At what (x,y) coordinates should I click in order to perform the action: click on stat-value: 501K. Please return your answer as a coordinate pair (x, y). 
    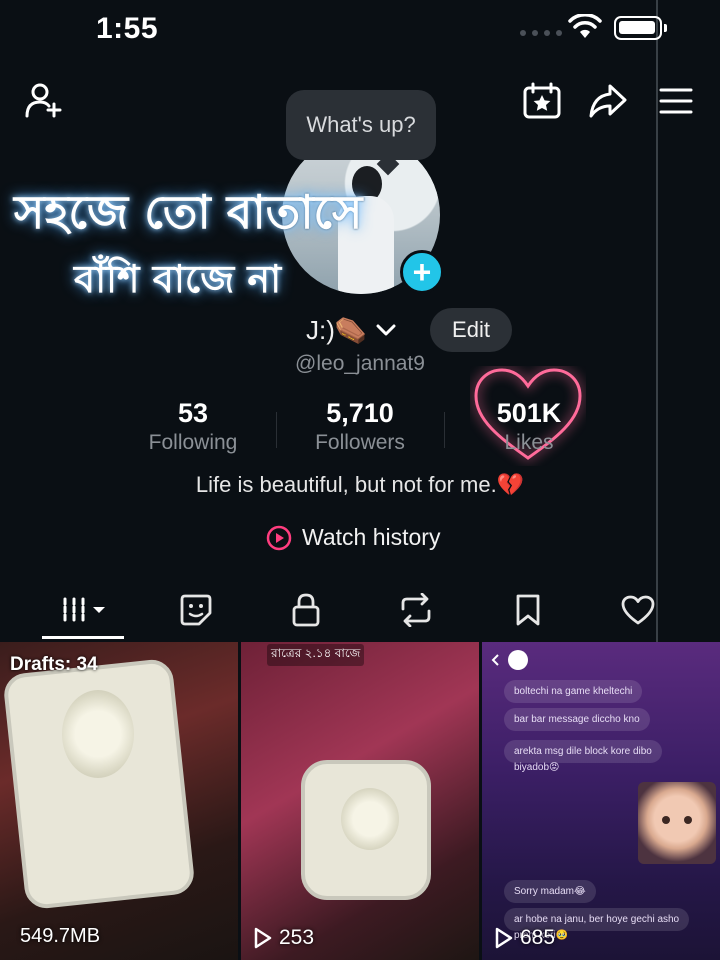
    Looking at the image, I should click on (529, 413).